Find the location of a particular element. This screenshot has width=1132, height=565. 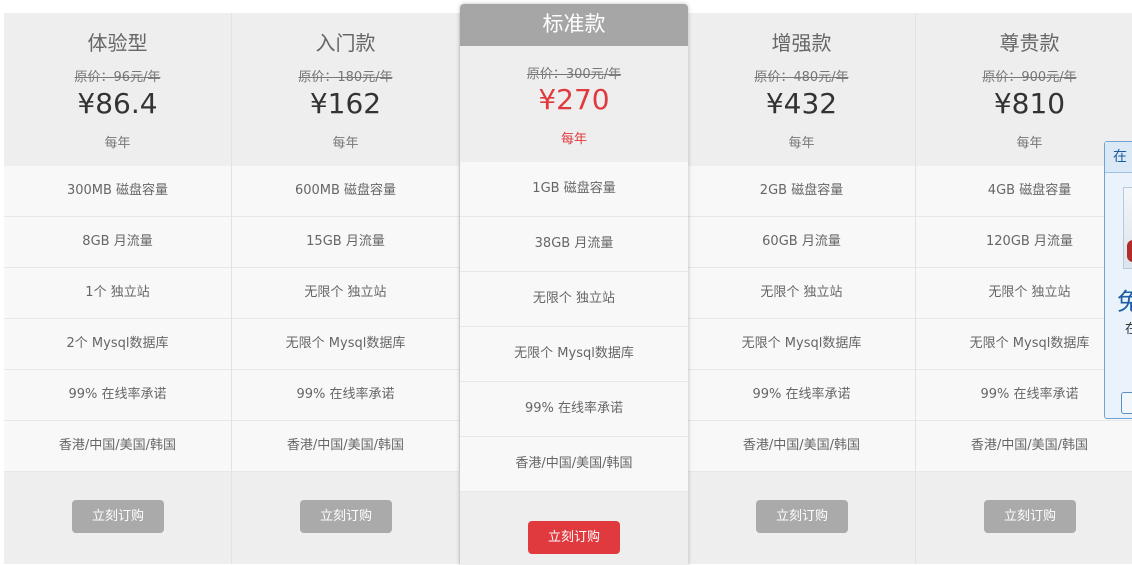

plan-header: 尊贵款 原价：900元/年 ¥810 每年 is located at coordinates (1024, 89).